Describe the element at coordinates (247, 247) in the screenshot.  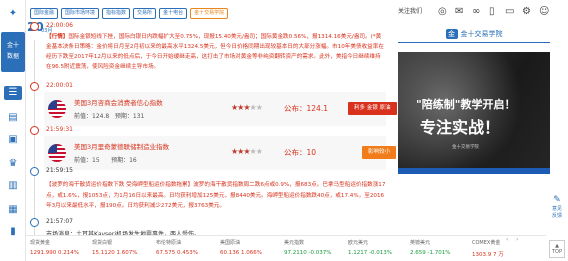
I see `ticker-item: 美国原油 60.136 1.066%` at that location.